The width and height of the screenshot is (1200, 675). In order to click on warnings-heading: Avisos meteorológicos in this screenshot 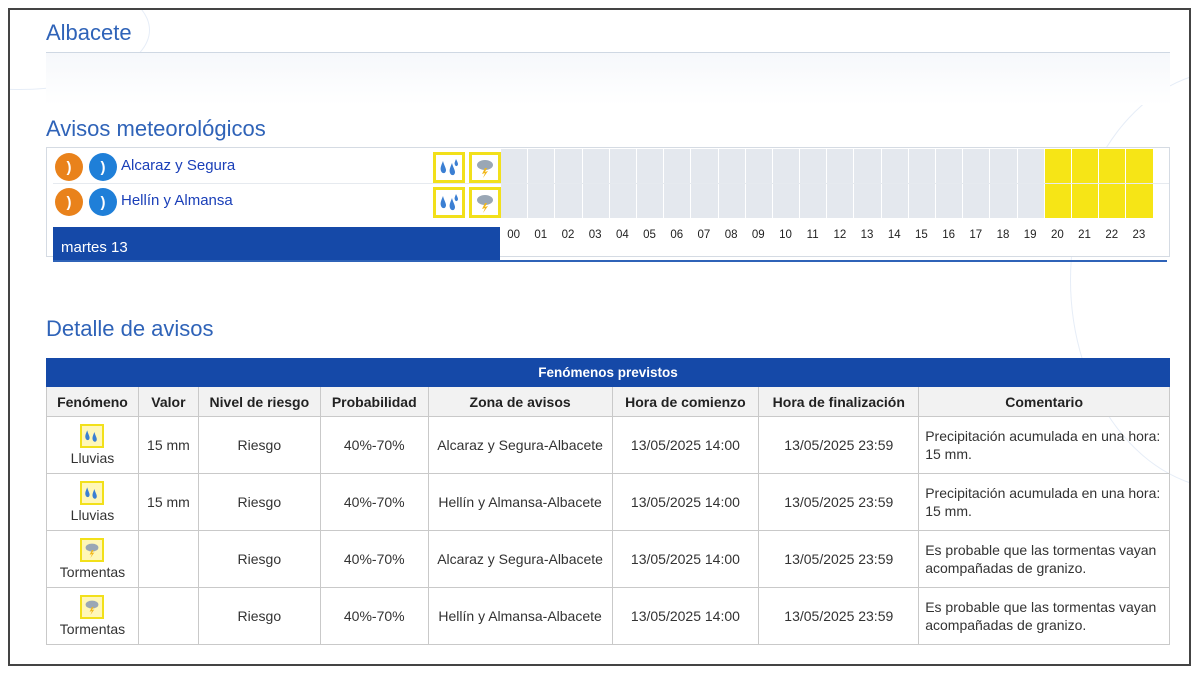, I will do `click(156, 128)`.